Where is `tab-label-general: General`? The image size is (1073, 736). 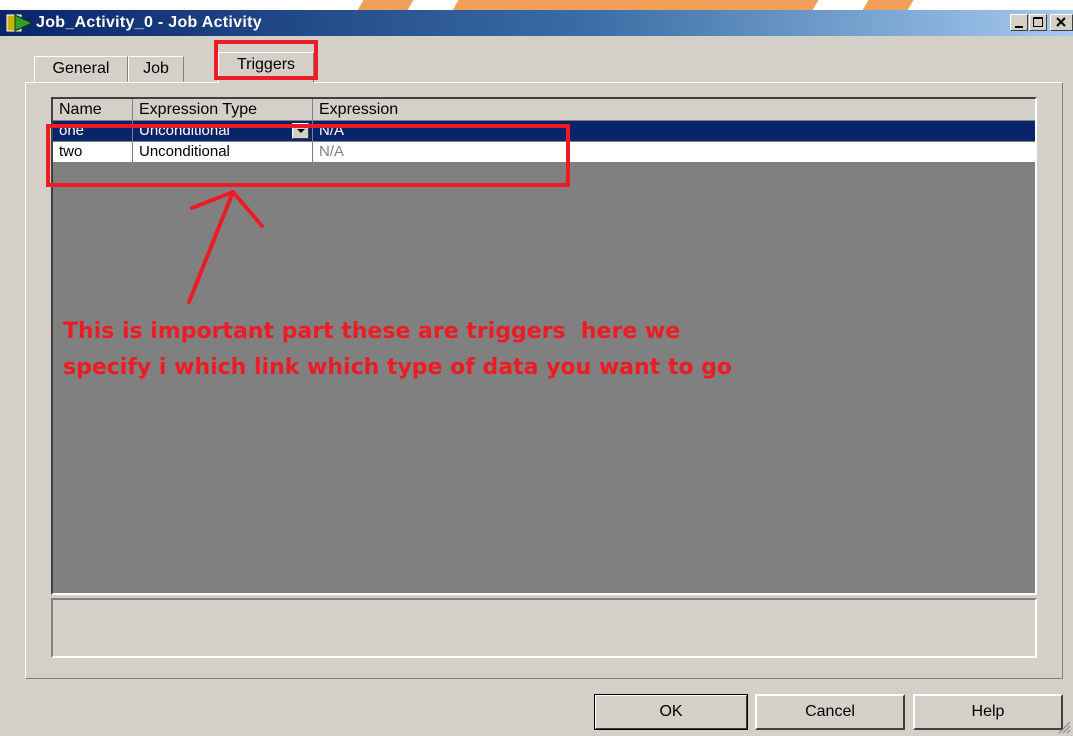
tab-label-general: General is located at coordinates (81, 68).